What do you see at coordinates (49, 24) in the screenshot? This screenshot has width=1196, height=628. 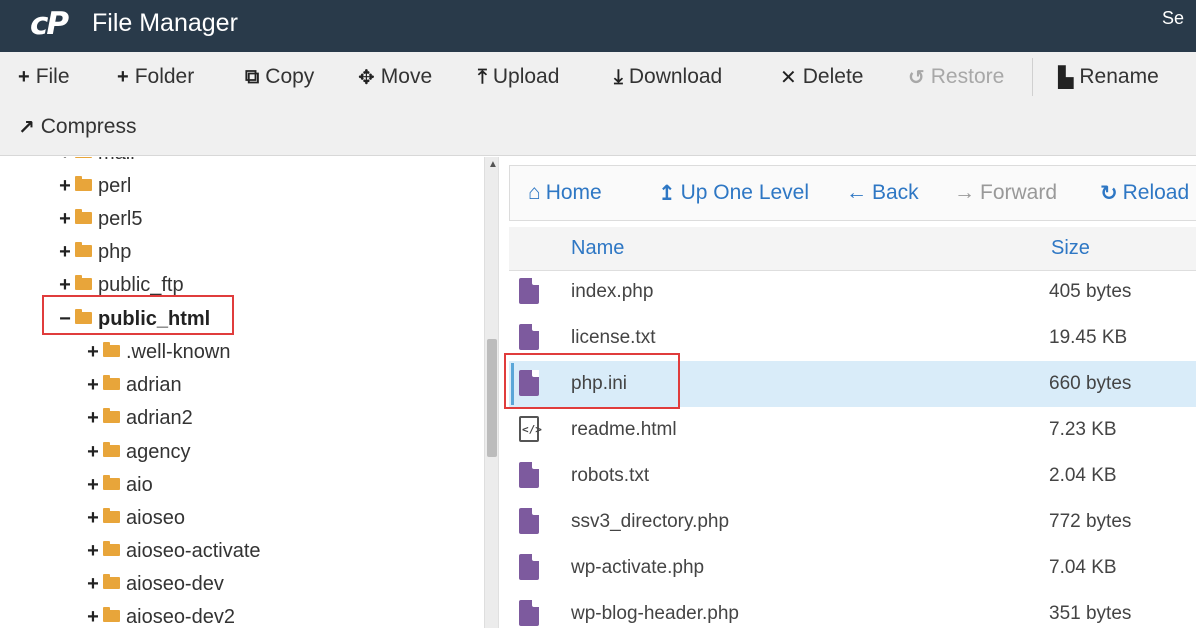 I see `cpanel-logo: cP` at bounding box center [49, 24].